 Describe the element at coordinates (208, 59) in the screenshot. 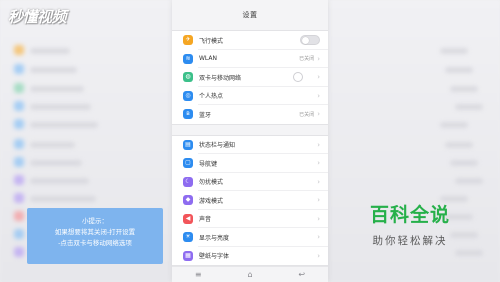

I see `settings-row-label: WLAN` at that location.